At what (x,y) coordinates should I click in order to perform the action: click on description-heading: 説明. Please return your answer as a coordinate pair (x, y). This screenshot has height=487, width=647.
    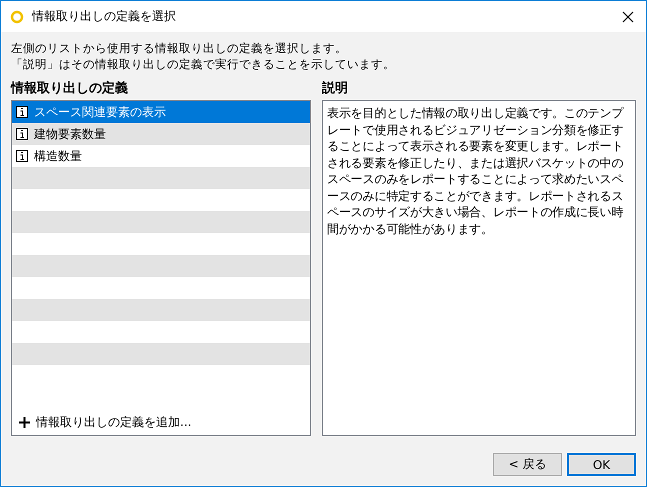
    Looking at the image, I should click on (335, 89).